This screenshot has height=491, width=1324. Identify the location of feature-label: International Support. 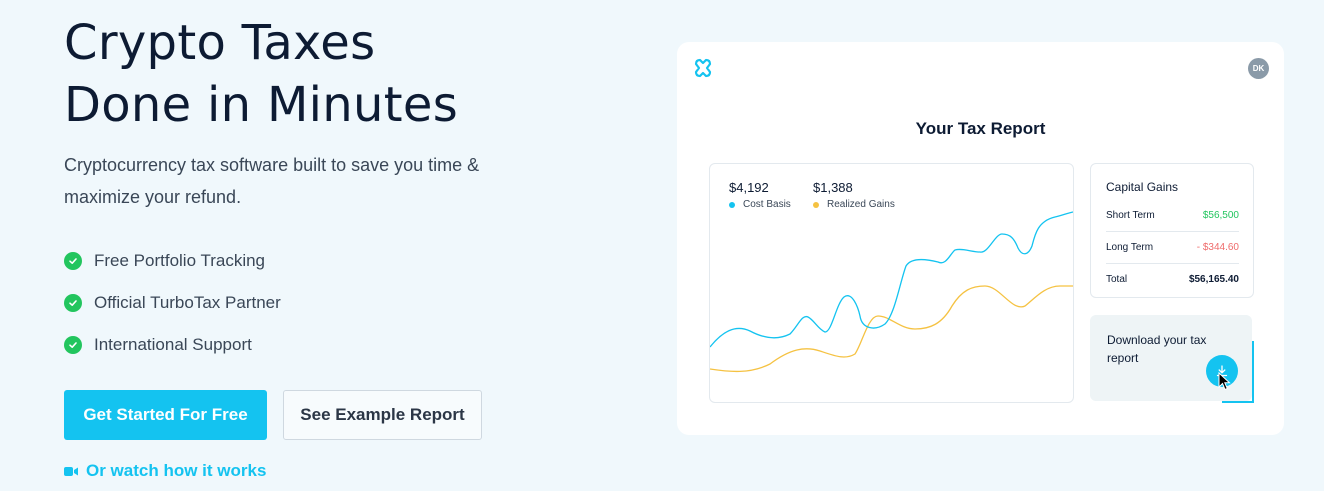
(173, 344).